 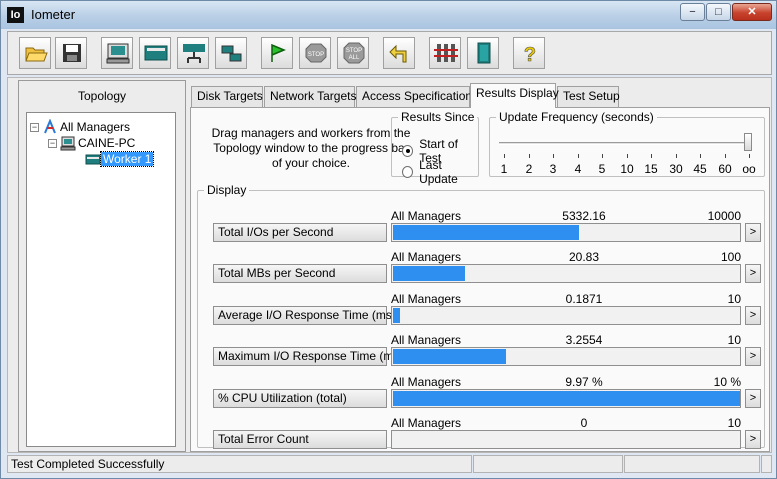 What do you see at coordinates (93, 159) in the screenshot?
I see `disk-worker-icon` at bounding box center [93, 159].